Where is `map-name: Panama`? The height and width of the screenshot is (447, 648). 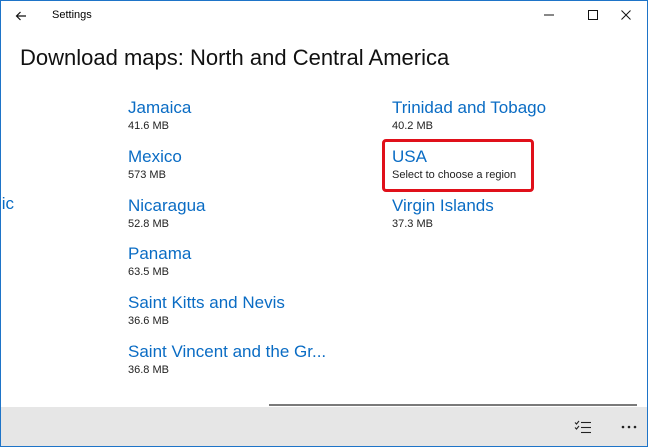 map-name: Panama is located at coordinates (159, 254).